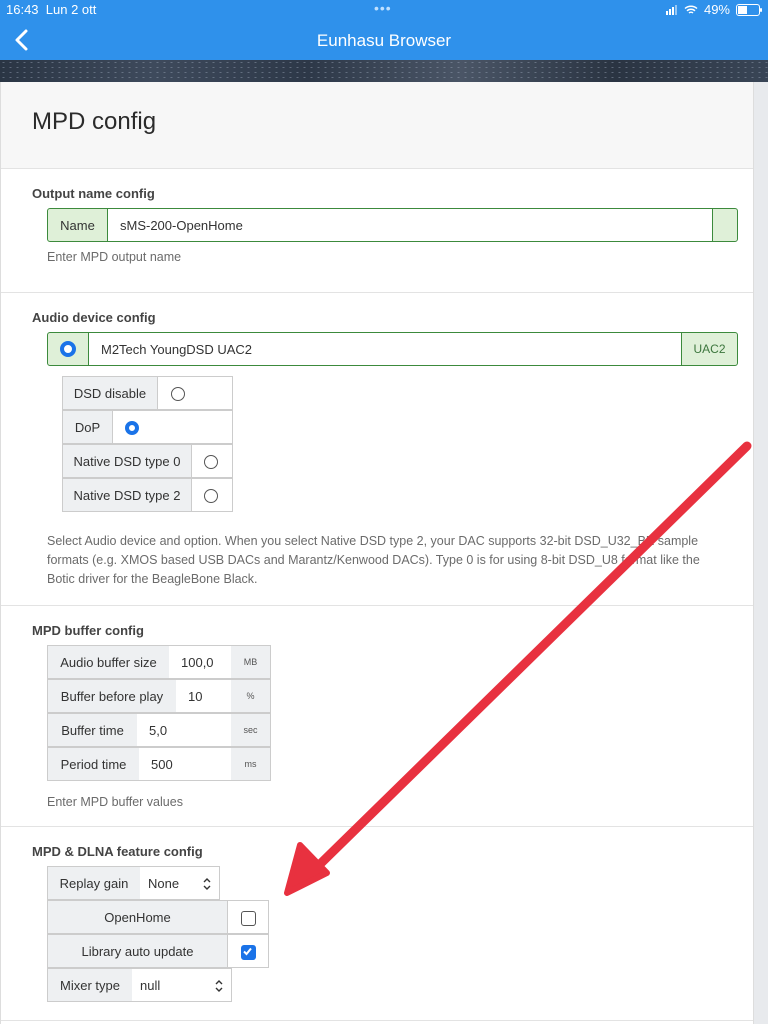  What do you see at coordinates (127, 495) in the screenshot?
I see `dsd-option-label: Native DSD type 2` at bounding box center [127, 495].